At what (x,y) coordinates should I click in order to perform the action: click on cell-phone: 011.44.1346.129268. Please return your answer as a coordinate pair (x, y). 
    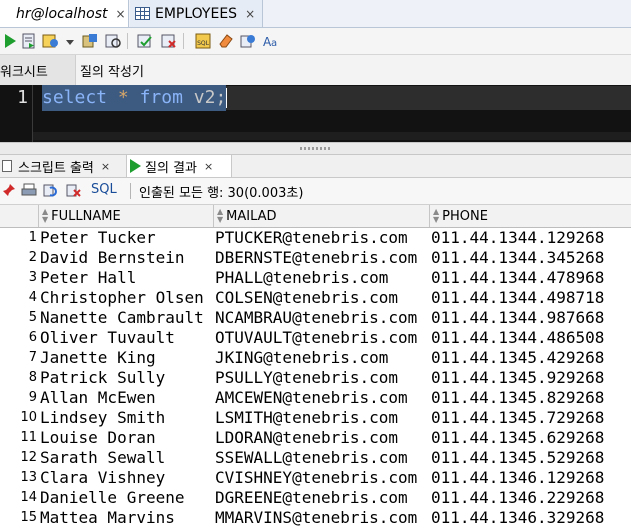
    Looking at the image, I should click on (531, 478).